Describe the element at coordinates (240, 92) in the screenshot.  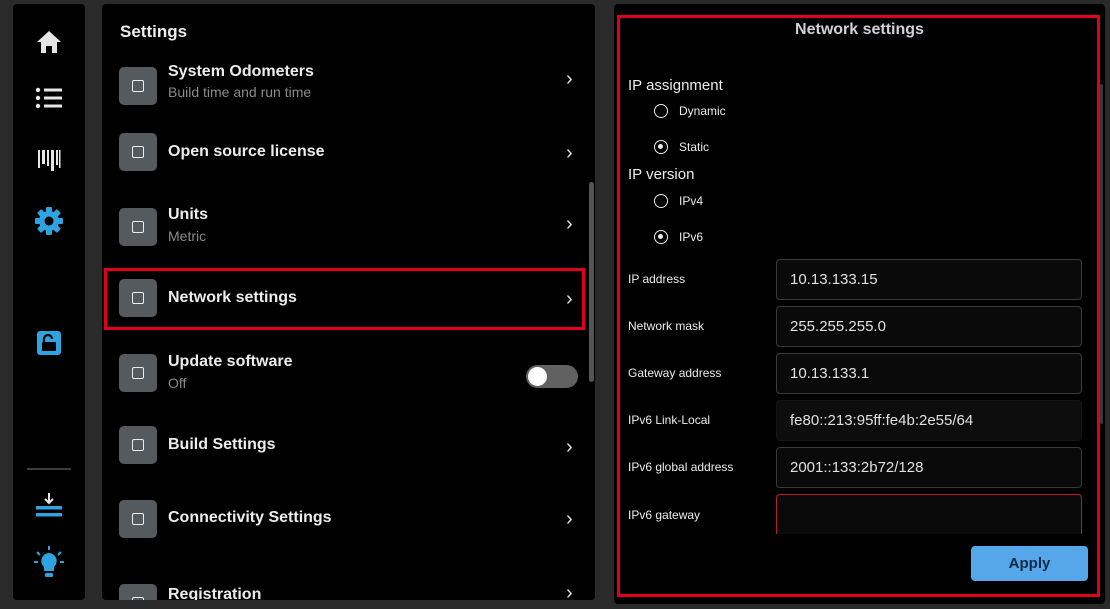
I see `row-subtitle: Build time and run time` at that location.